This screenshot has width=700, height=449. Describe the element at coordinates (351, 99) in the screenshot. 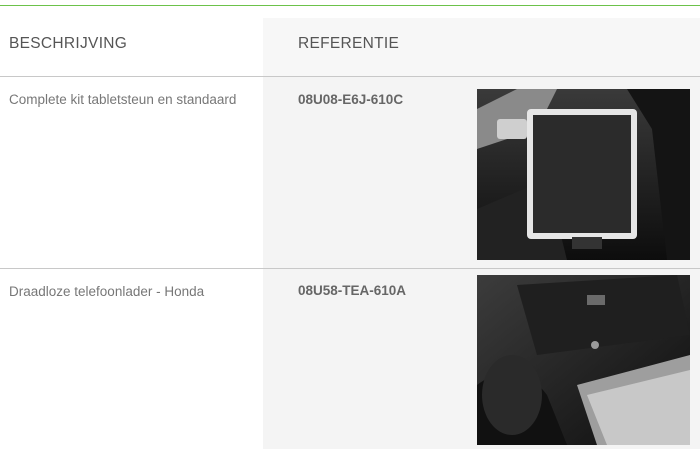

I see `row-reference: 08U08-E6J-610C` at that location.